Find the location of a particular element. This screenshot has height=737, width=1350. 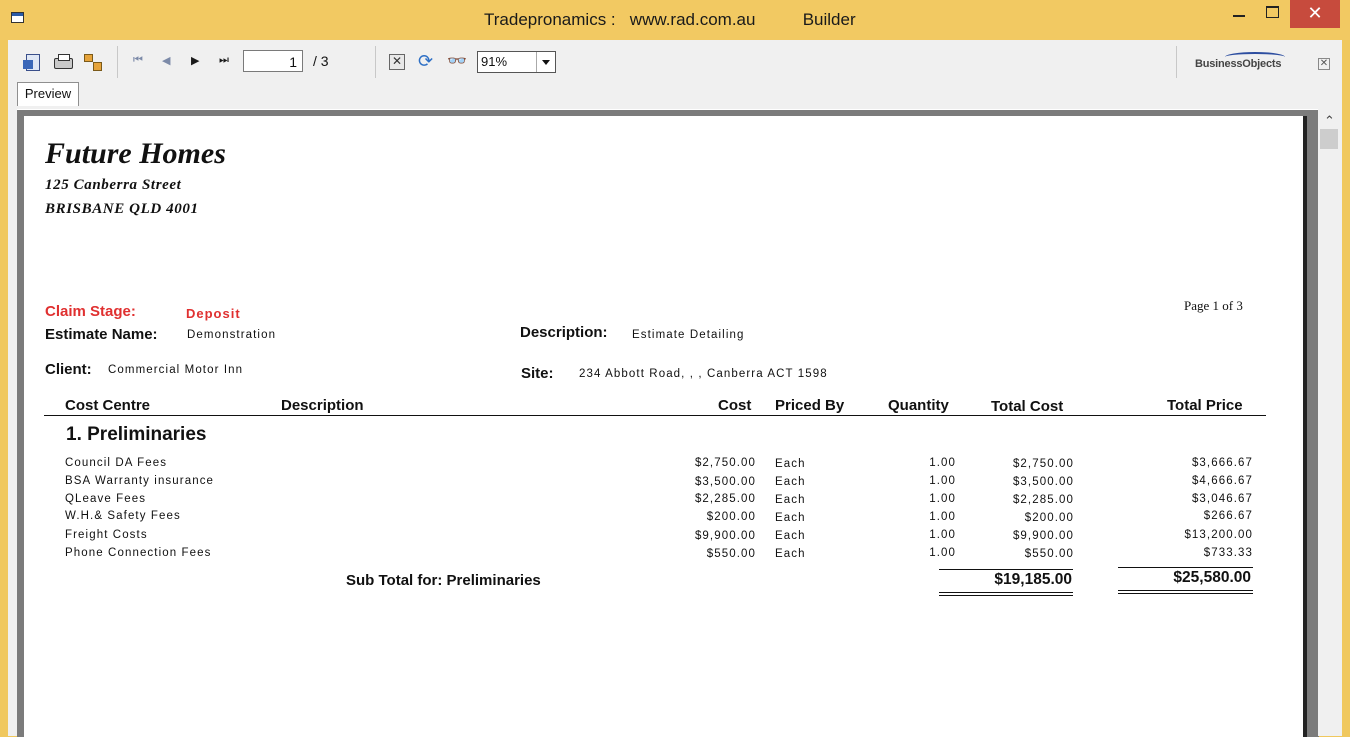

page-number-input: 1 is located at coordinates (273, 61).